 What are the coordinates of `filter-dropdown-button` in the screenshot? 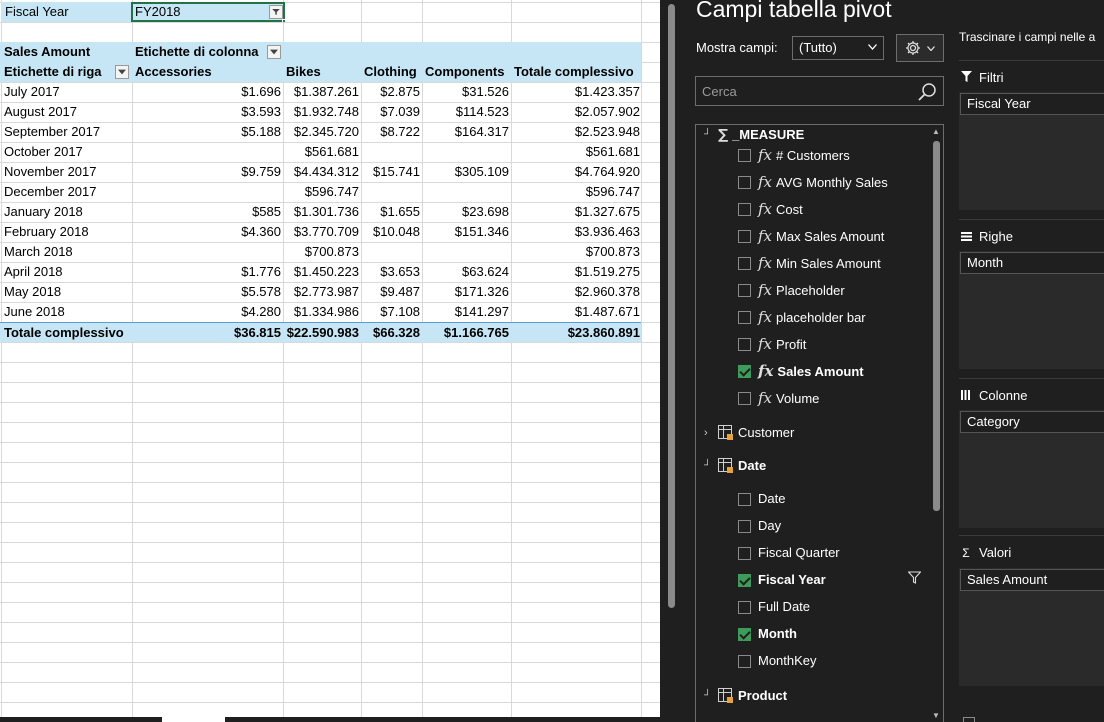 It's located at (276, 12).